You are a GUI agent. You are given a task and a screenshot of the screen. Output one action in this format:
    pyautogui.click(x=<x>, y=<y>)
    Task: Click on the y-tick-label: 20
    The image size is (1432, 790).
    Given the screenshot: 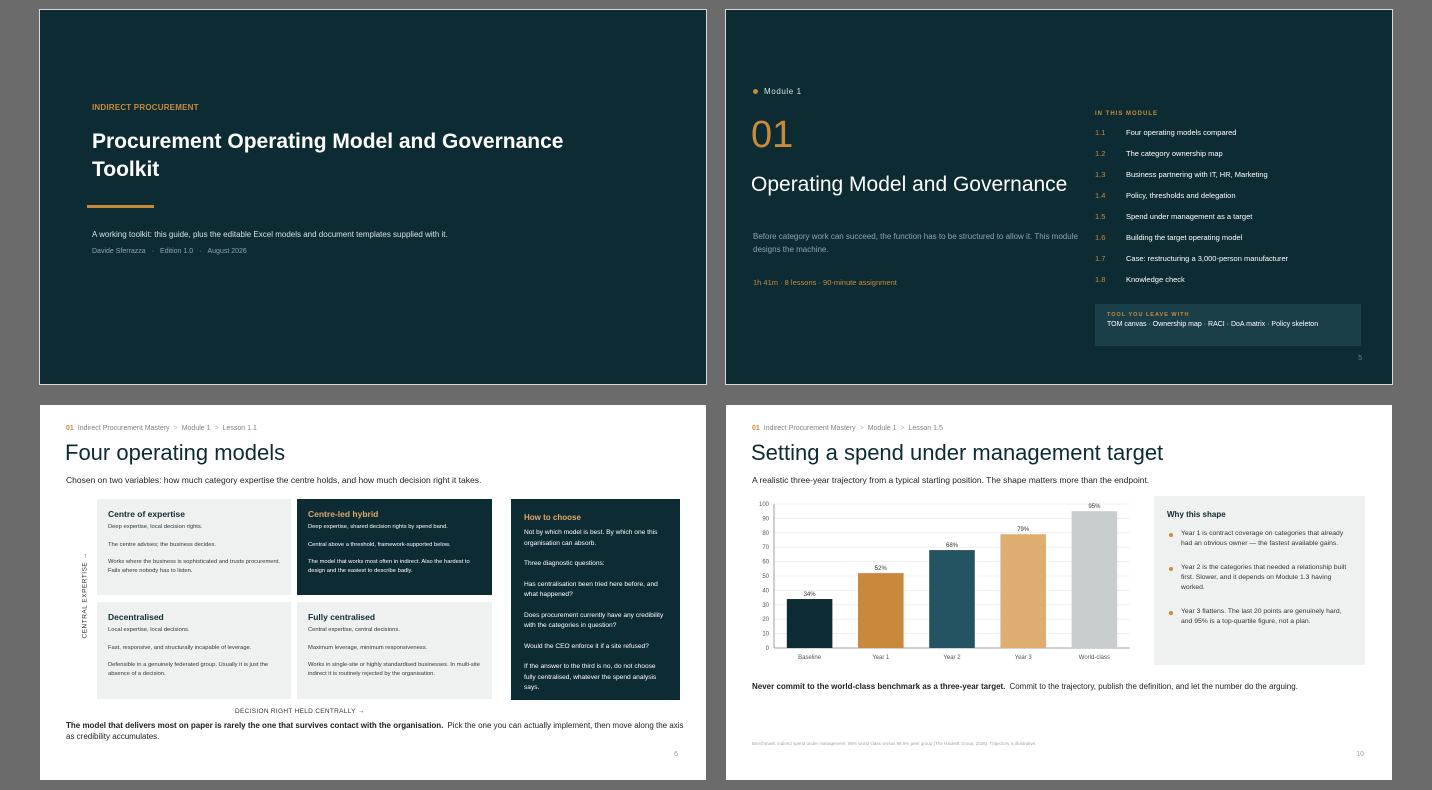 What is the action you would take?
    pyautogui.click(x=765, y=620)
    